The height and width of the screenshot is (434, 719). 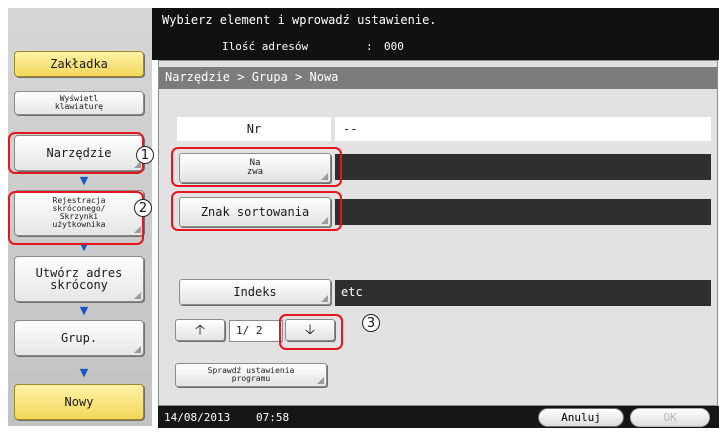 I want to click on step-create-address-button: Utwórz adres skrócony, so click(x=79, y=279).